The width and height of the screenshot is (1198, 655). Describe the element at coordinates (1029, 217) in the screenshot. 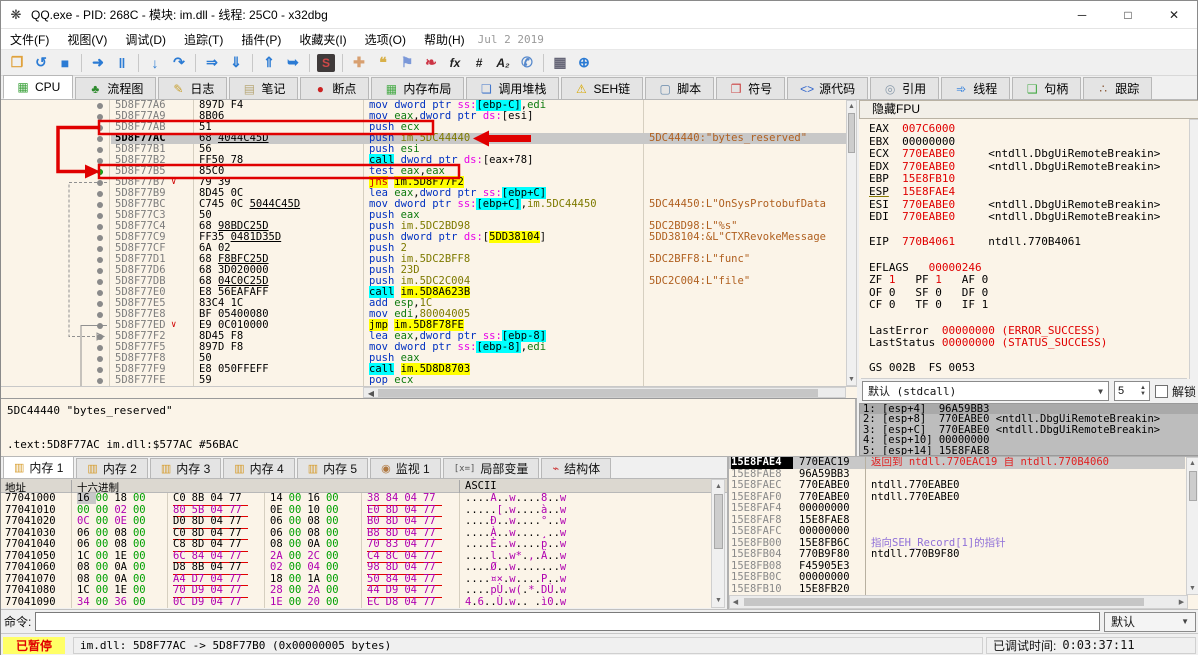

I see `register-line: EDI 770EABE0 <ntdll.DbgUiRemoteBreakin>` at that location.